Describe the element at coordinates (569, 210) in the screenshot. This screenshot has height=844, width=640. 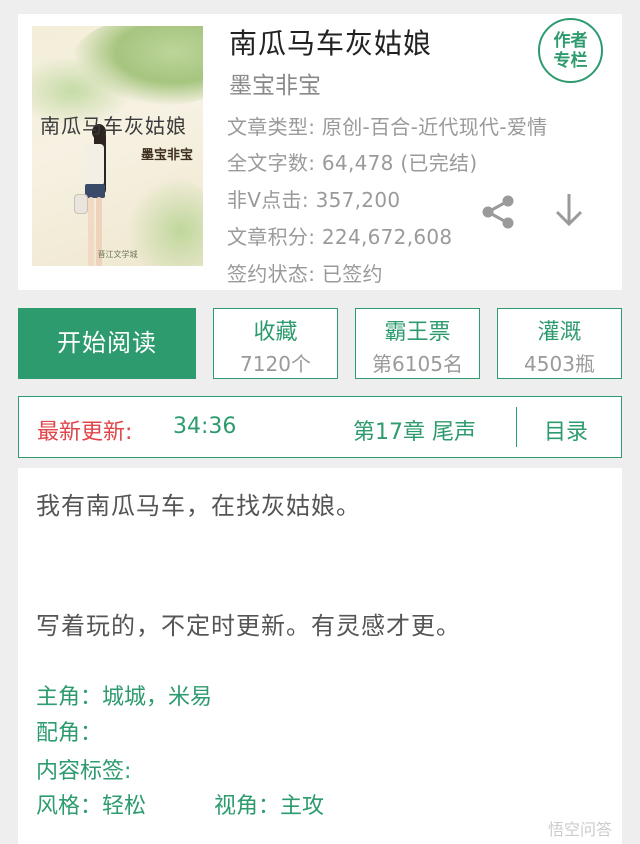
I see `download-icon` at that location.